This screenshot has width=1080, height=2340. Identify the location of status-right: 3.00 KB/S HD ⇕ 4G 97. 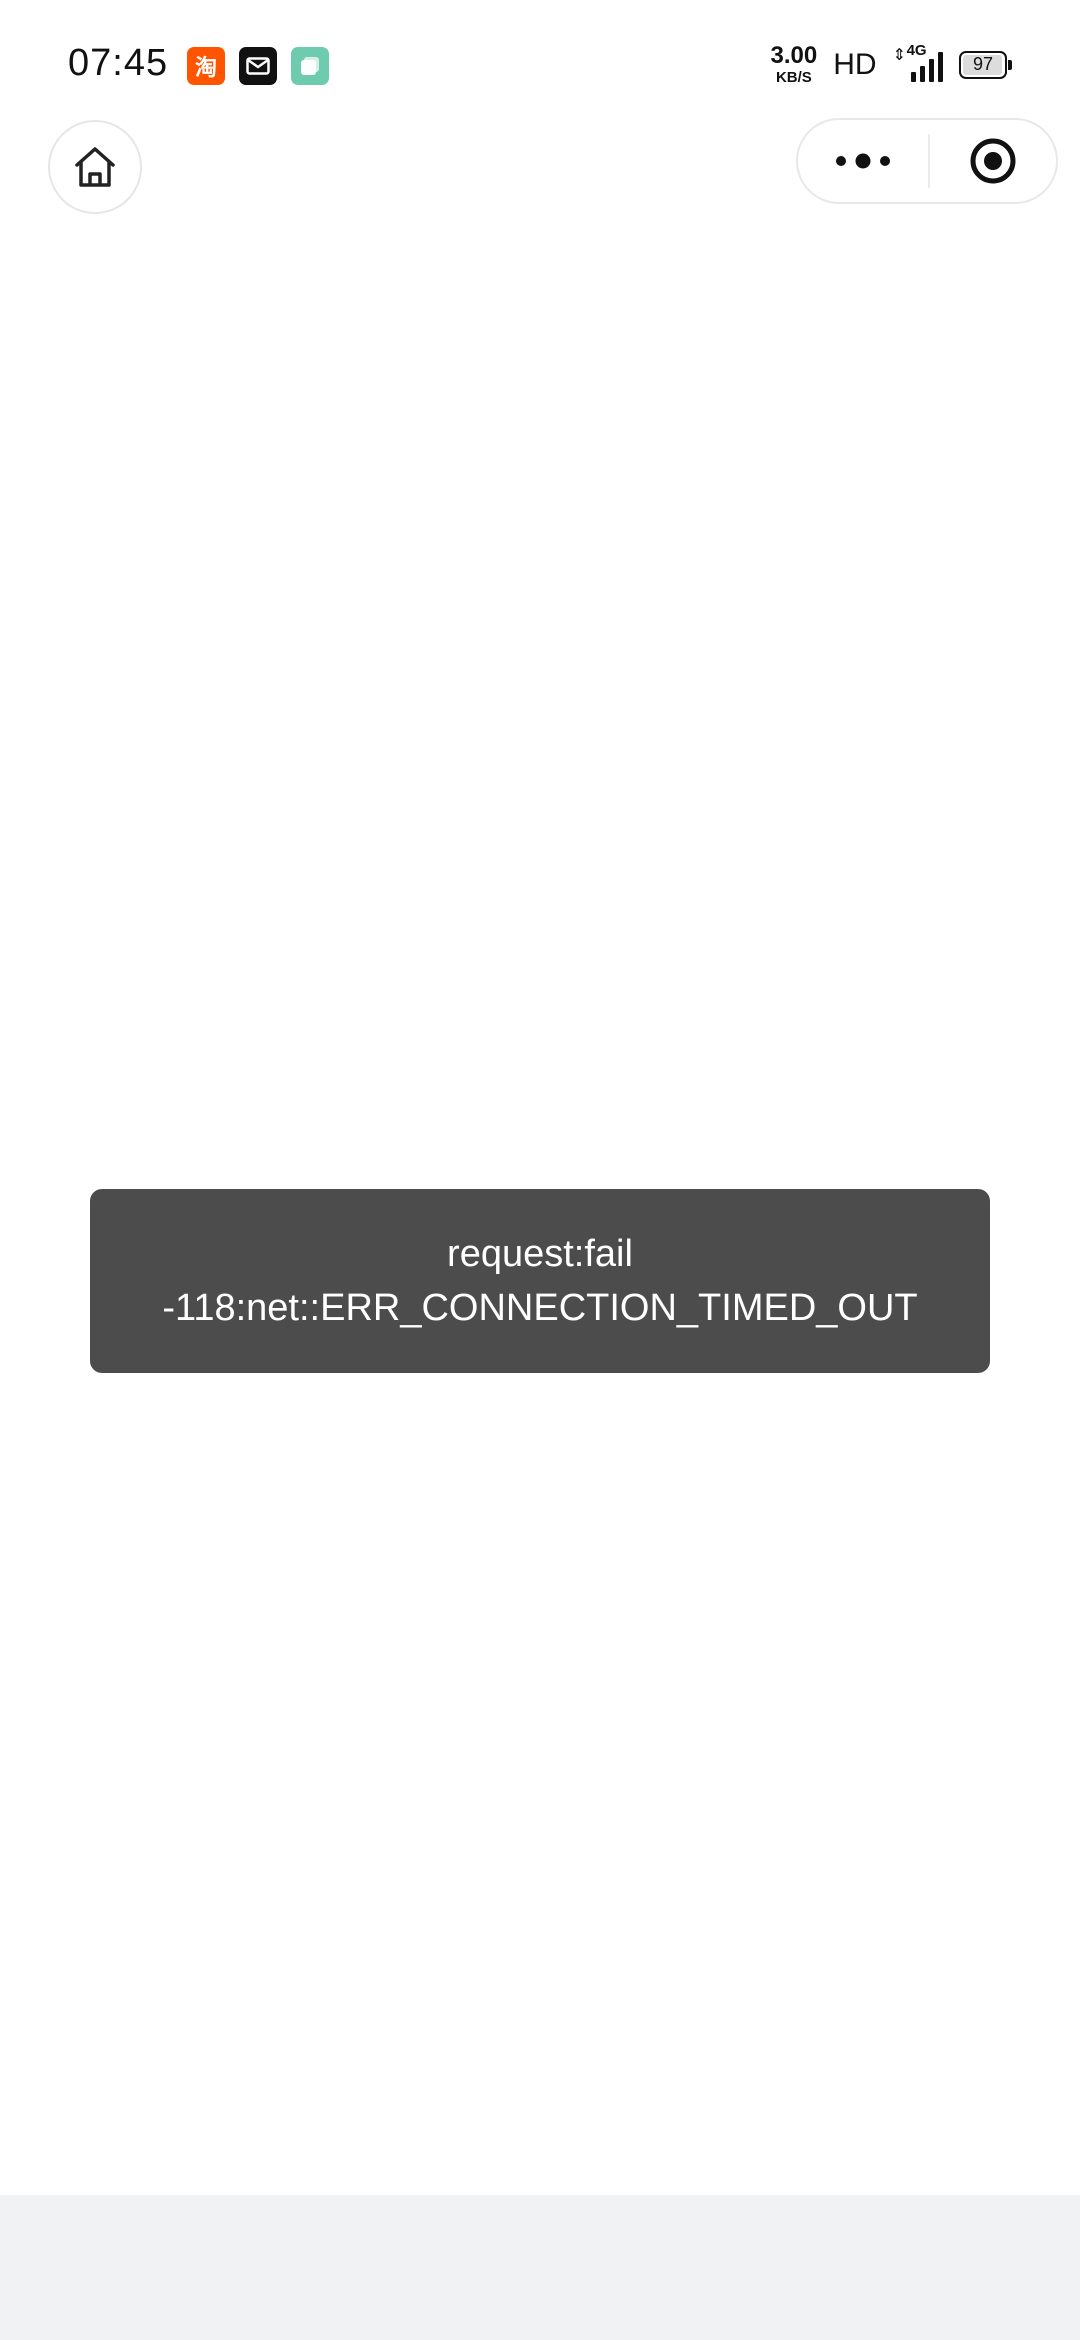
(891, 64).